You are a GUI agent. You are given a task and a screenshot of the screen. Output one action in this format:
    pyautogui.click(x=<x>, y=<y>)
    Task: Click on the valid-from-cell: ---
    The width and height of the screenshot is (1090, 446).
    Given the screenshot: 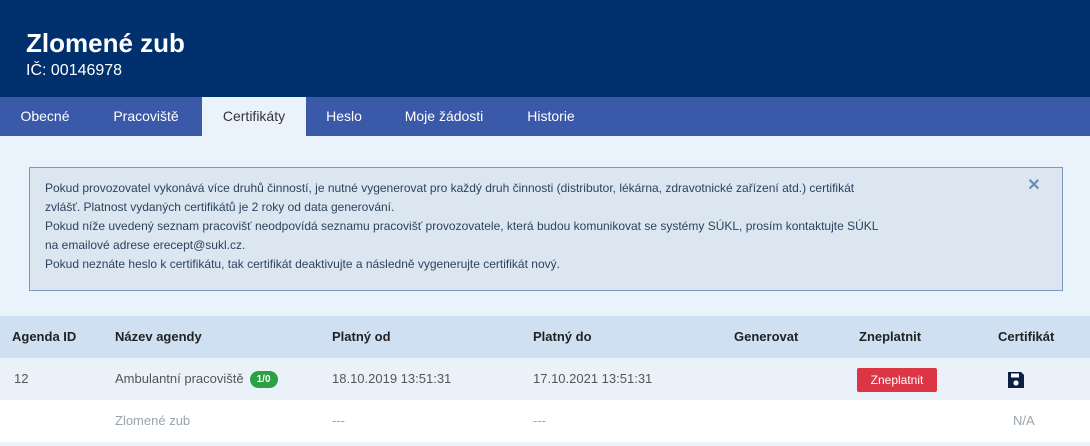 What is the action you would take?
    pyautogui.click(x=338, y=420)
    